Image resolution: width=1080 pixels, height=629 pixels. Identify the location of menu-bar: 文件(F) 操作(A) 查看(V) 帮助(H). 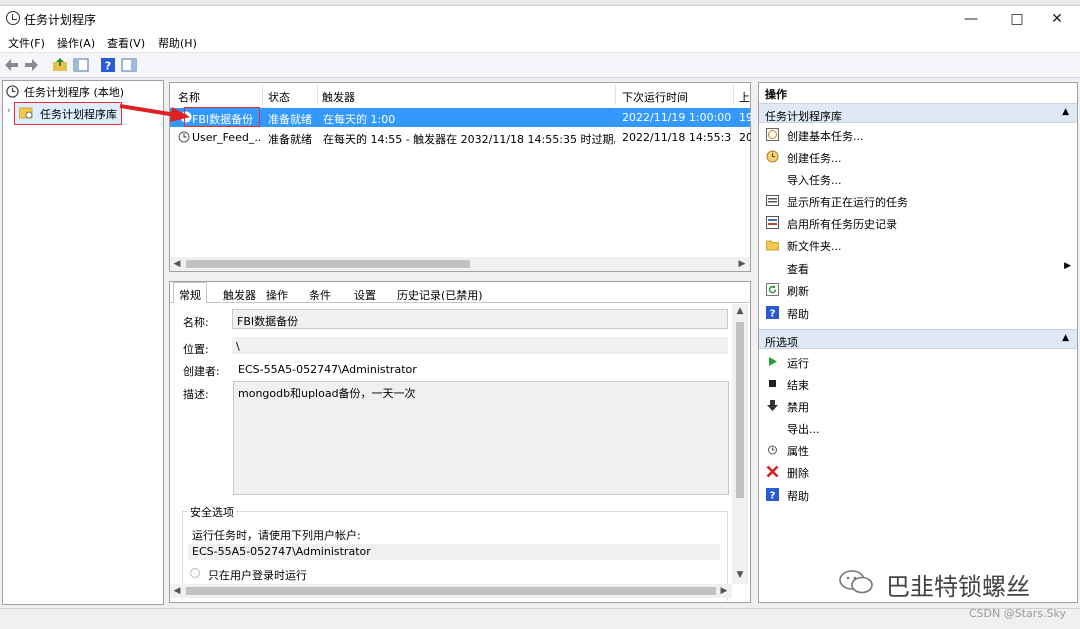
(540, 42).